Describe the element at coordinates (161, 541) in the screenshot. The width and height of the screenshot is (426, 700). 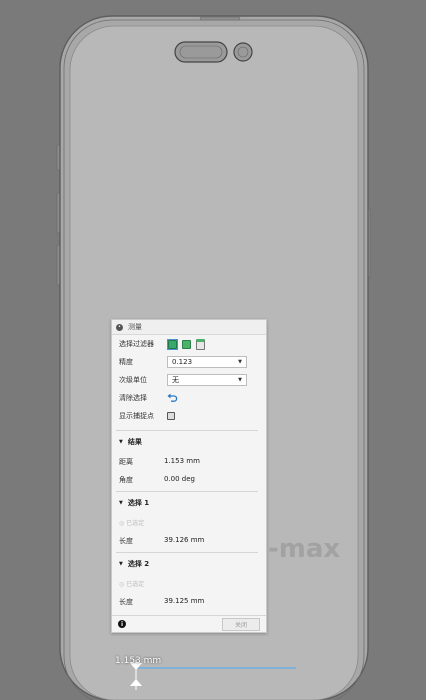
I see `selection1-length-row: 长度 39.126 mm` at that location.